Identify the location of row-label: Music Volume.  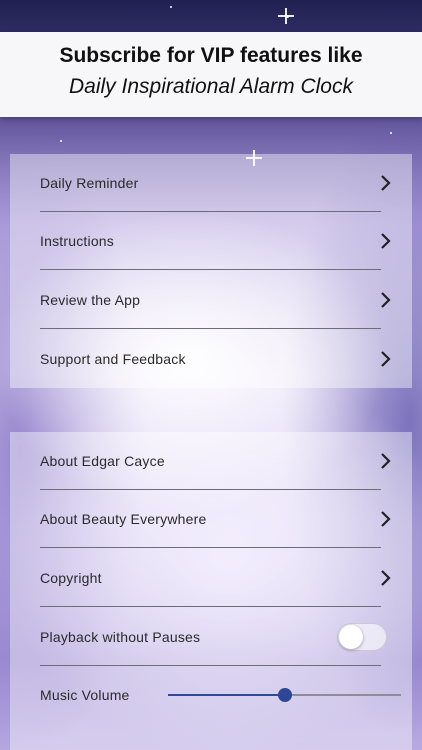
(85, 695).